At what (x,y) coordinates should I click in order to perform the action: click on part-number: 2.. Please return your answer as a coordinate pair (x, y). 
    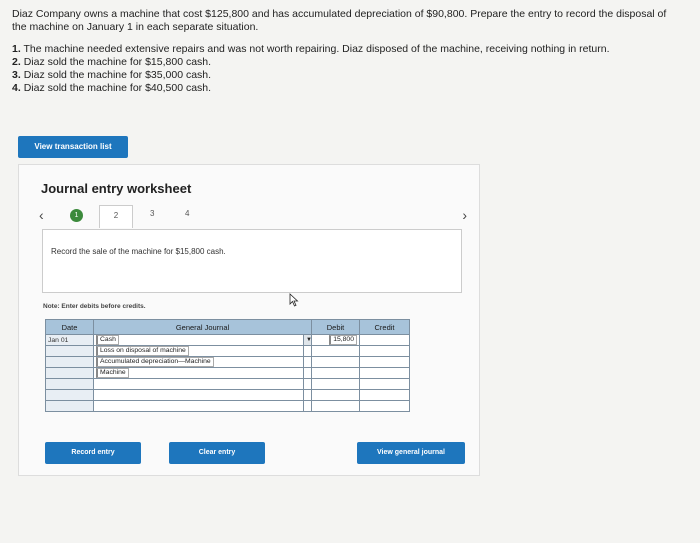
    Looking at the image, I should click on (16, 62).